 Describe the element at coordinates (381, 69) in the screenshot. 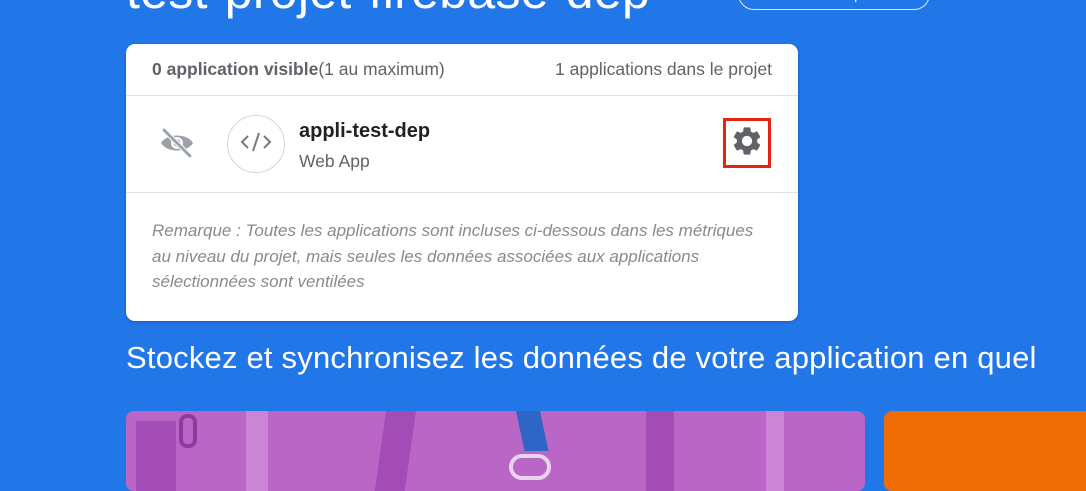

I see `visible-apps-limit: (1 au maximum)` at that location.